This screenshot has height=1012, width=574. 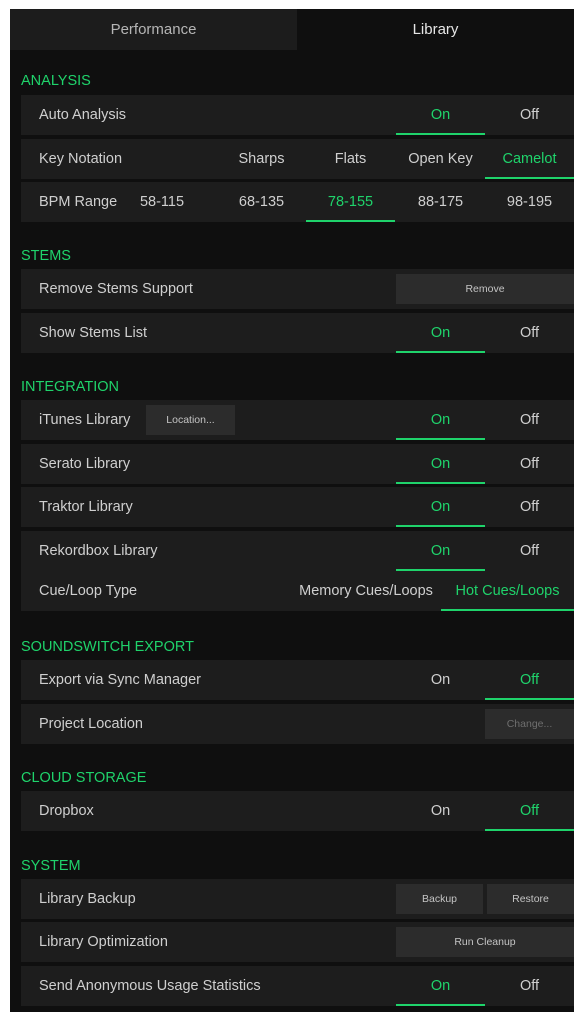 What do you see at coordinates (440, 551) in the screenshot?
I see `rekordbox-on-option: On` at bounding box center [440, 551].